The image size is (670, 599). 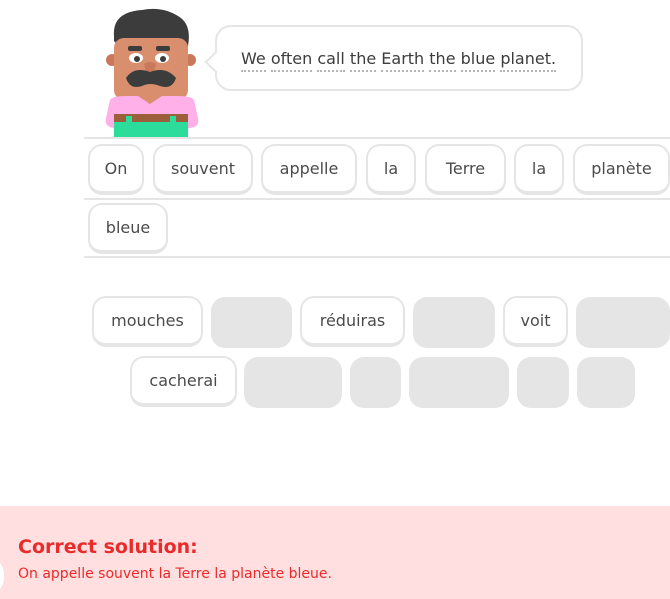 What do you see at coordinates (183, 381) in the screenshot?
I see `word-bank-tile: cacherai` at bounding box center [183, 381].